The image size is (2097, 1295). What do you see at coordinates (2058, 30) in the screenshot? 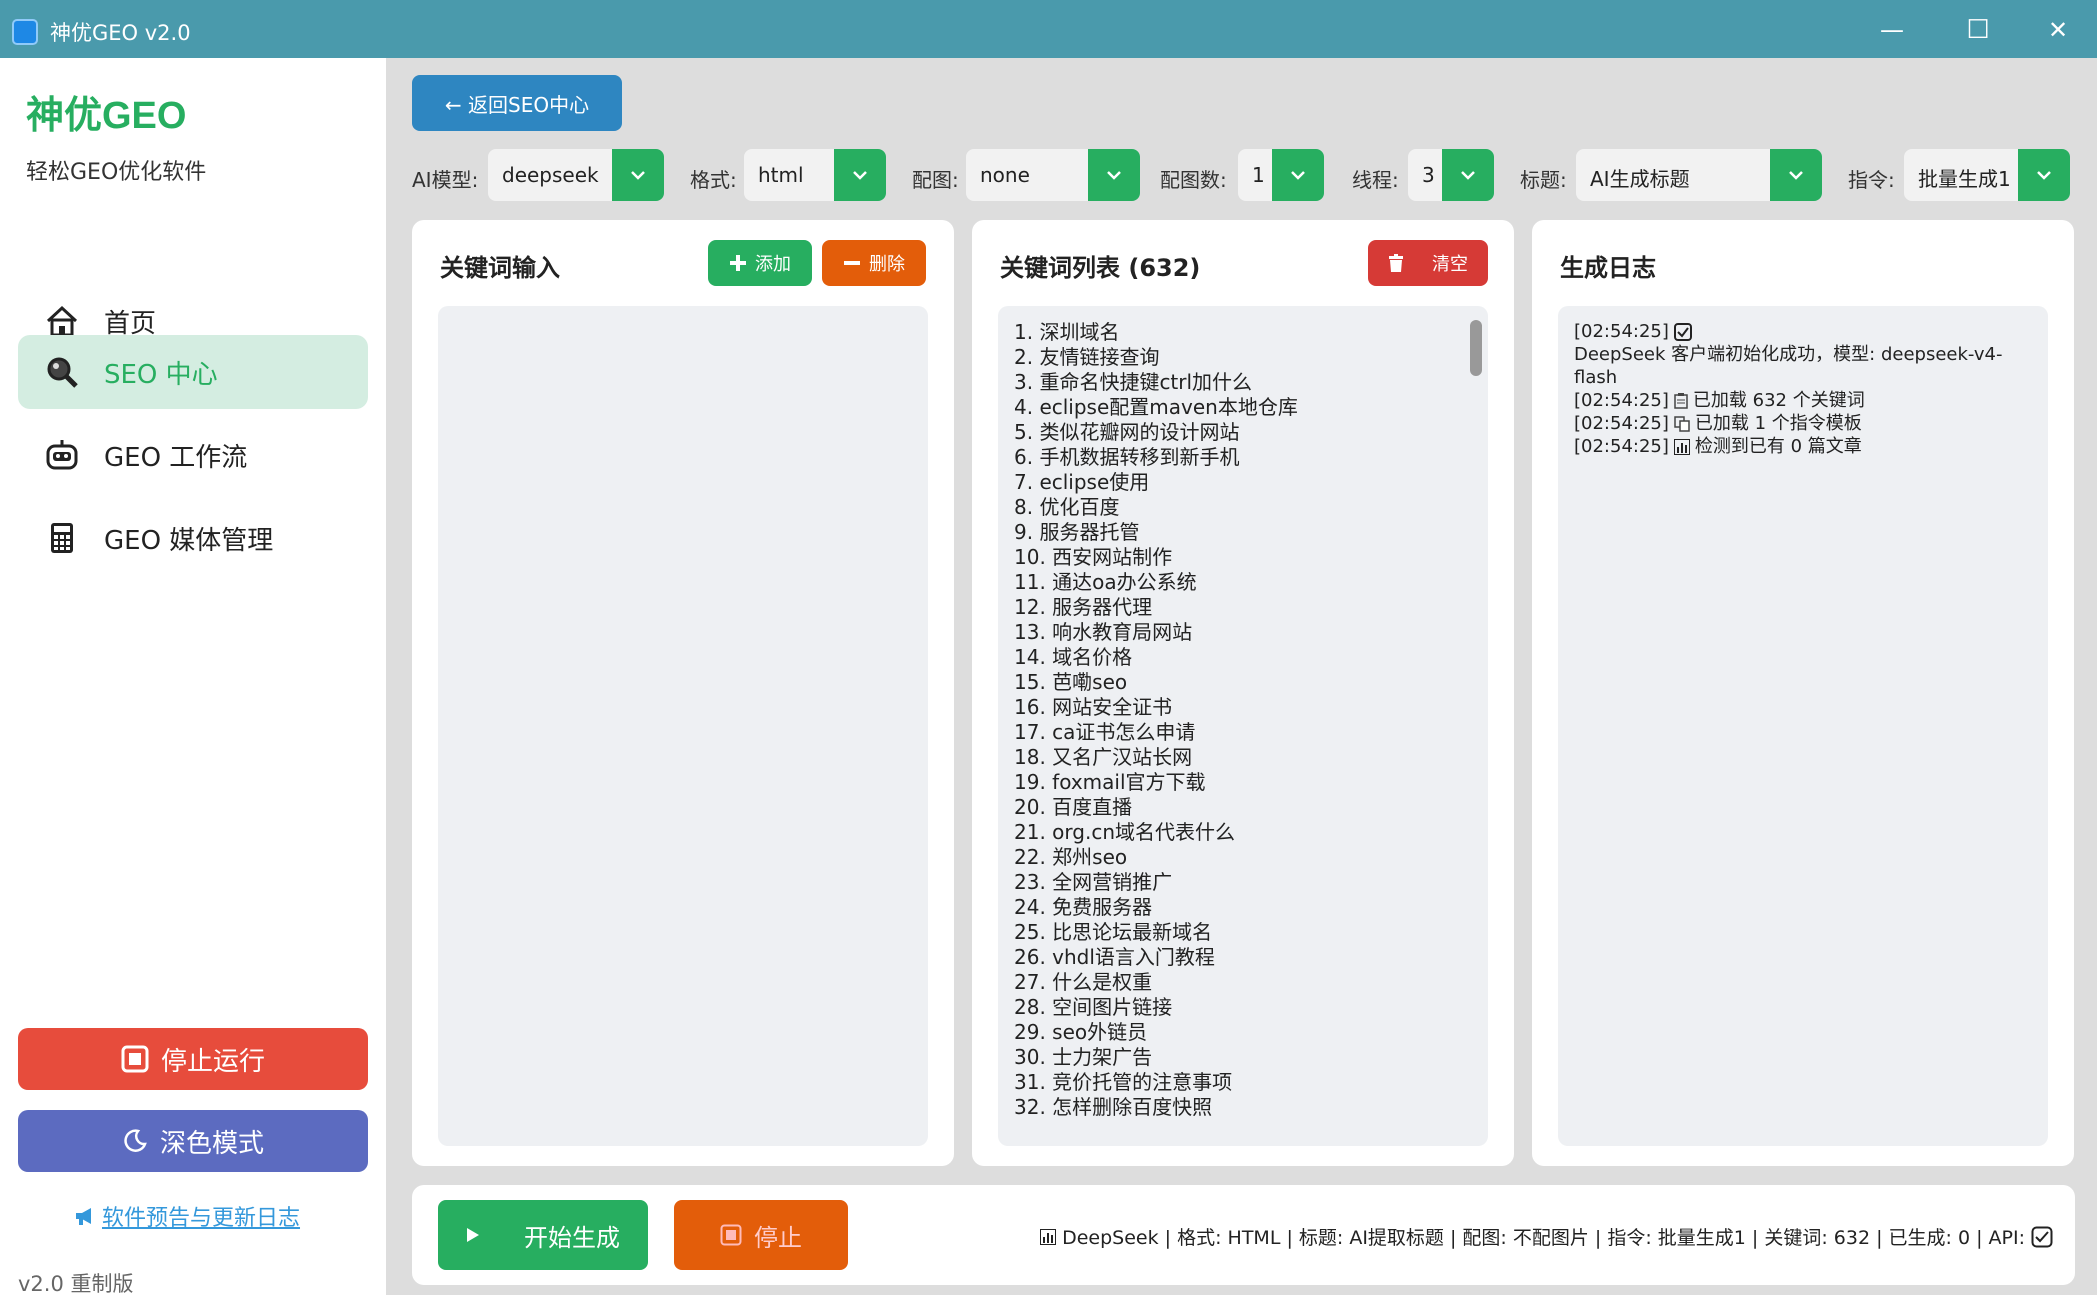
I see `close-button: ✕` at bounding box center [2058, 30].